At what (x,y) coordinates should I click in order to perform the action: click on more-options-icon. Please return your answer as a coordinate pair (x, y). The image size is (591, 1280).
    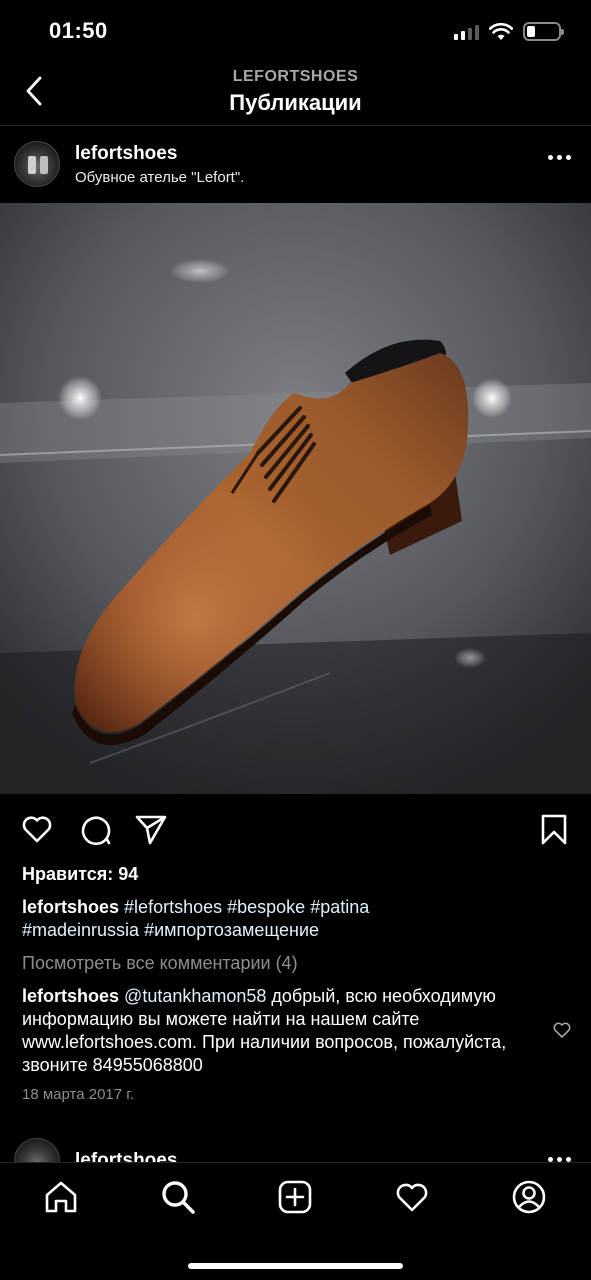
    Looking at the image, I should click on (559, 157).